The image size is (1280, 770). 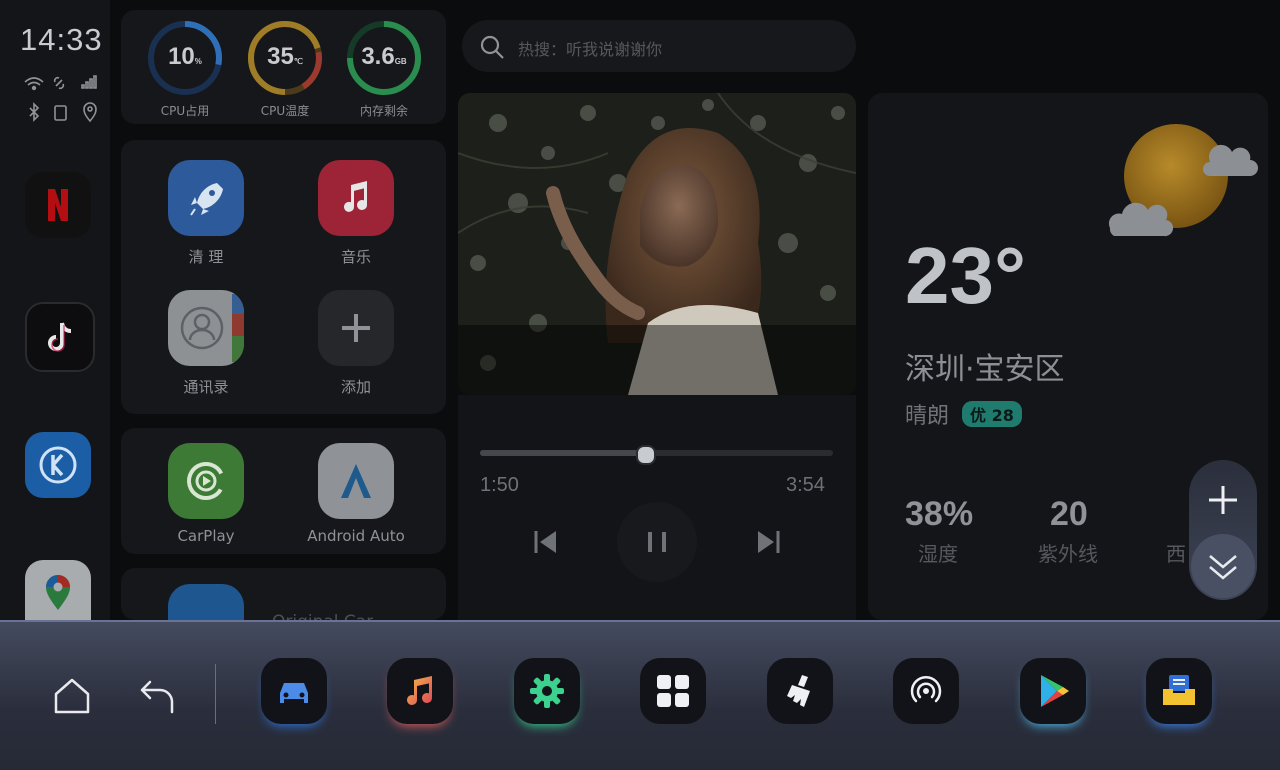 I want to click on total-time: 3:54, so click(x=805, y=485).